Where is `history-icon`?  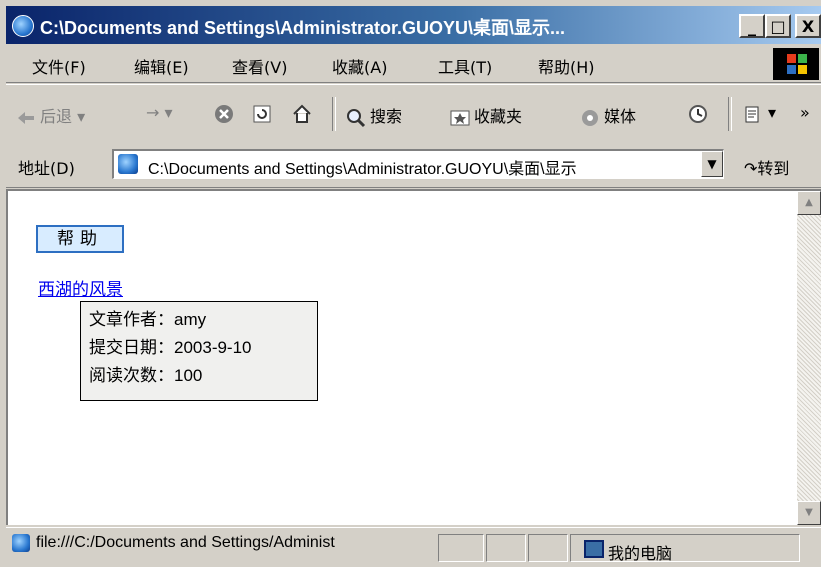 history-icon is located at coordinates (698, 114).